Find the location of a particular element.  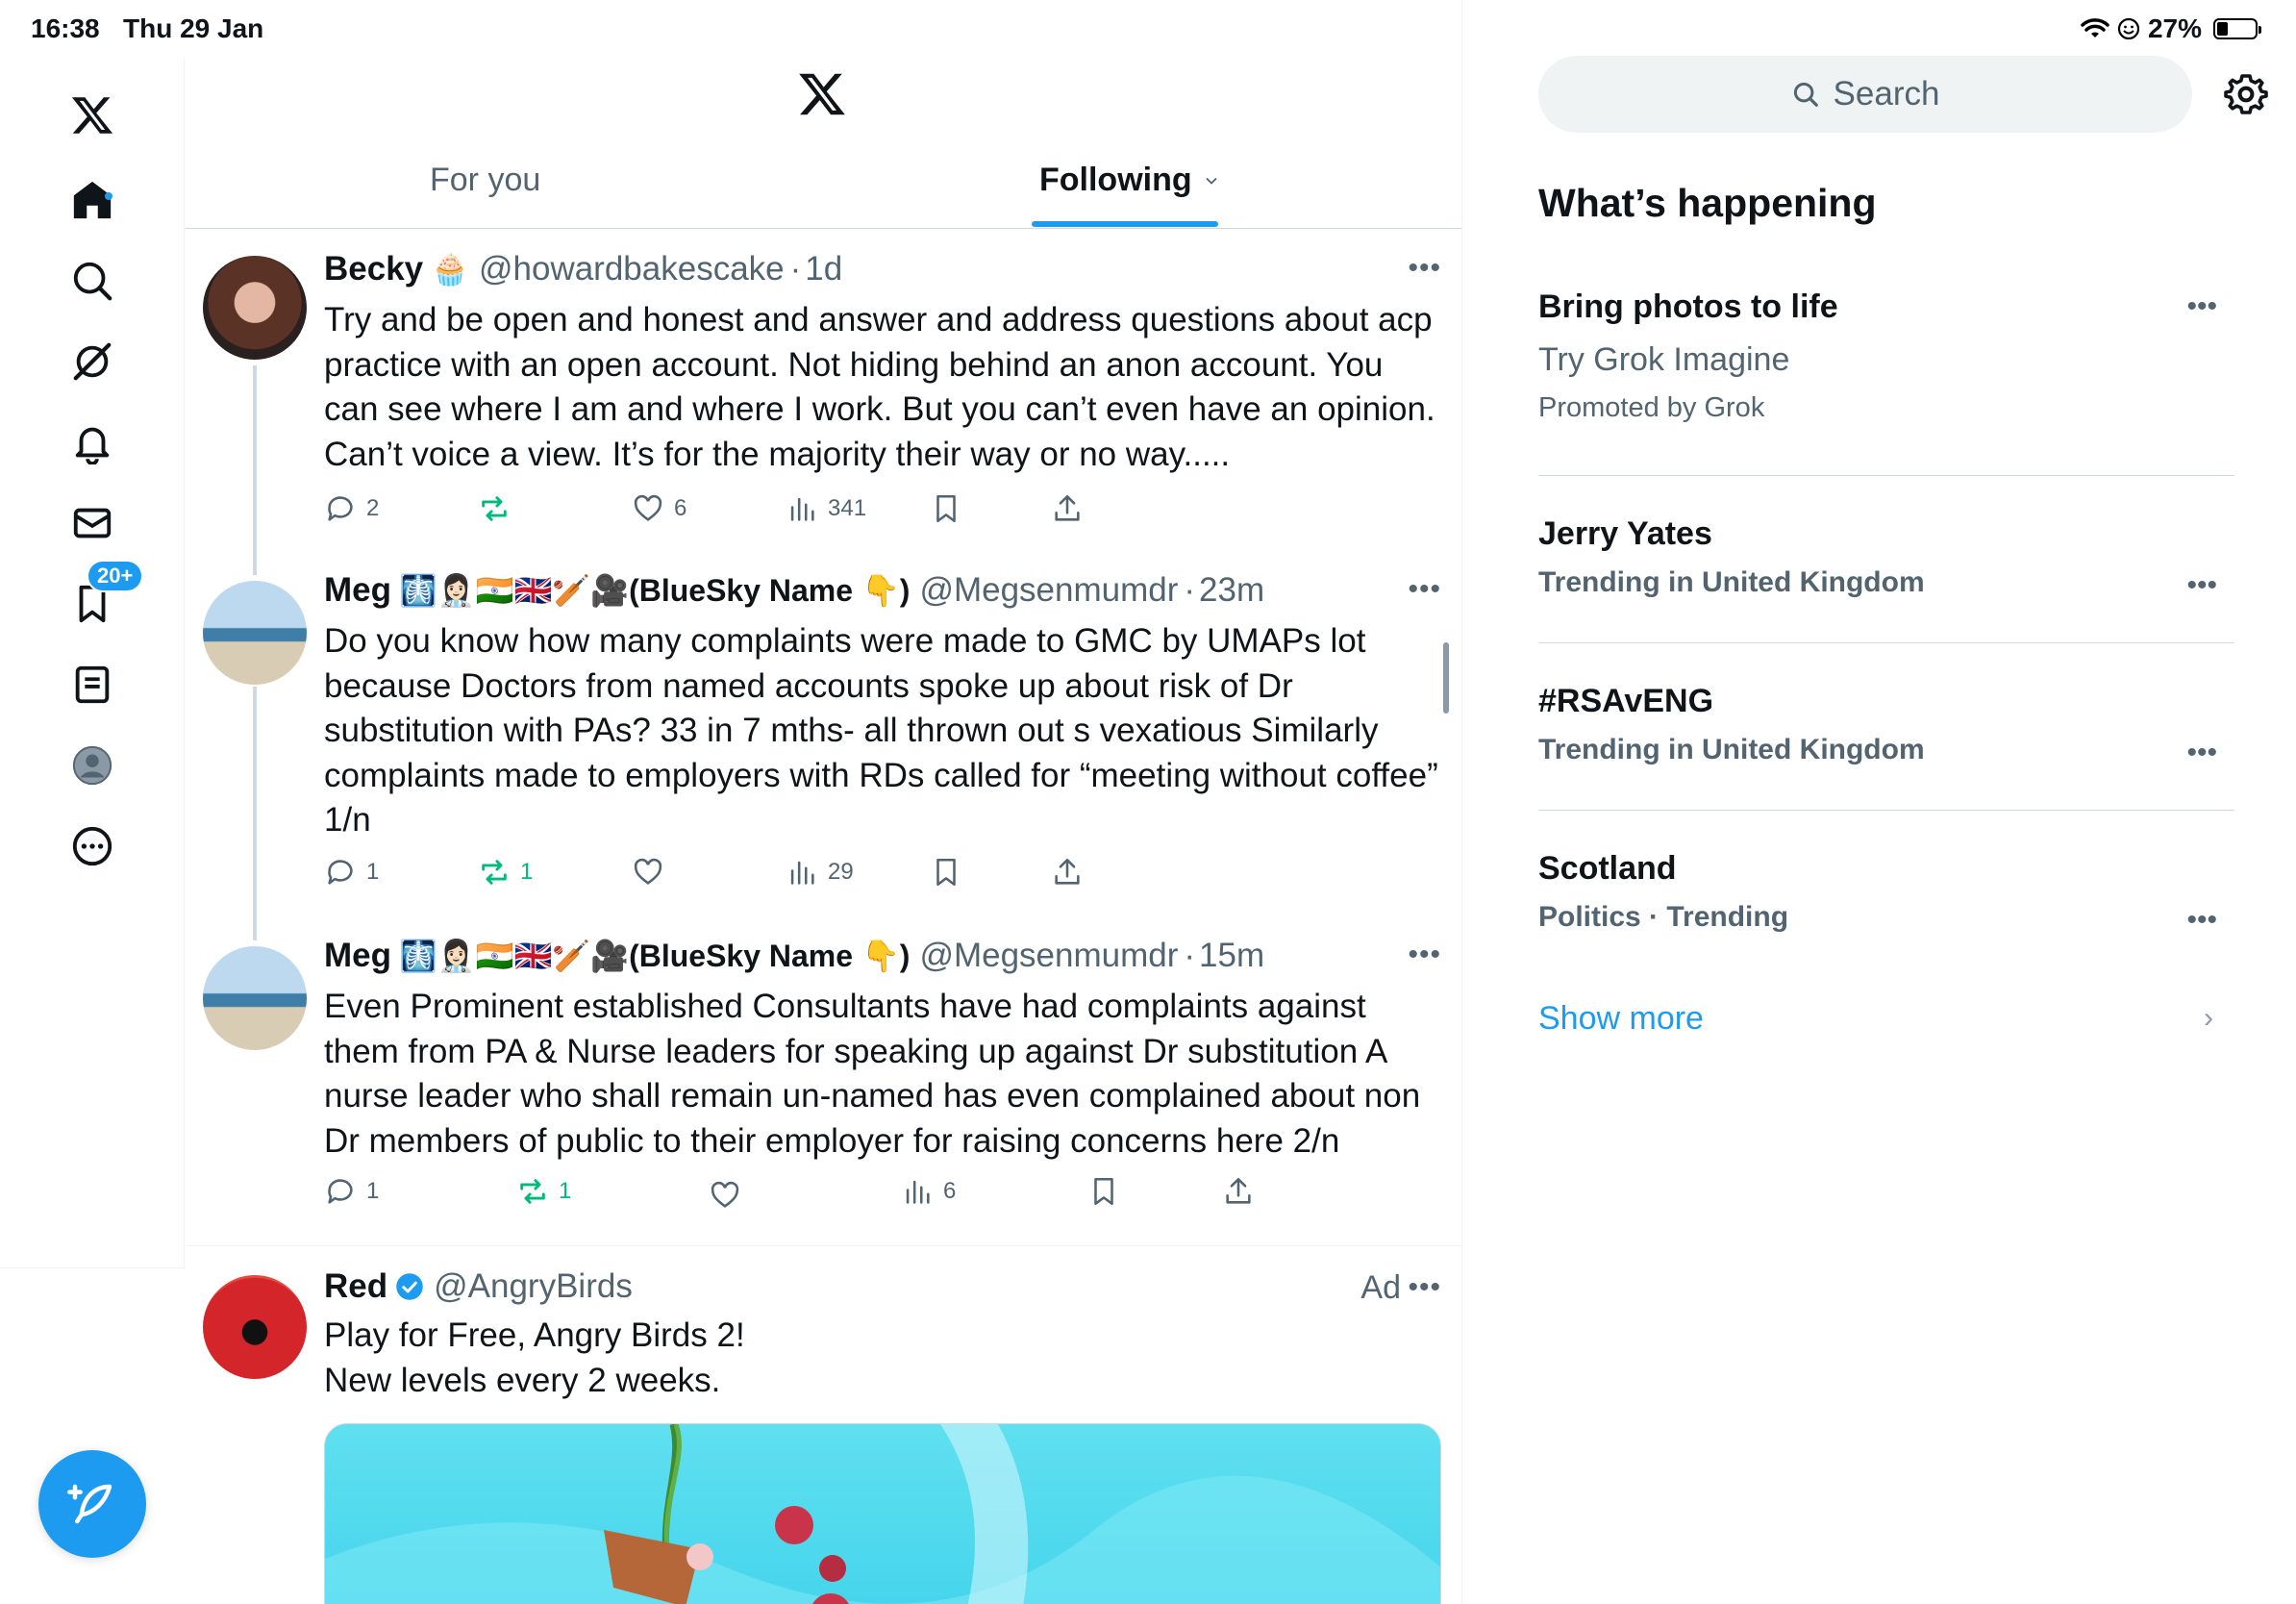

search-field: Search is located at coordinates (1865, 94).